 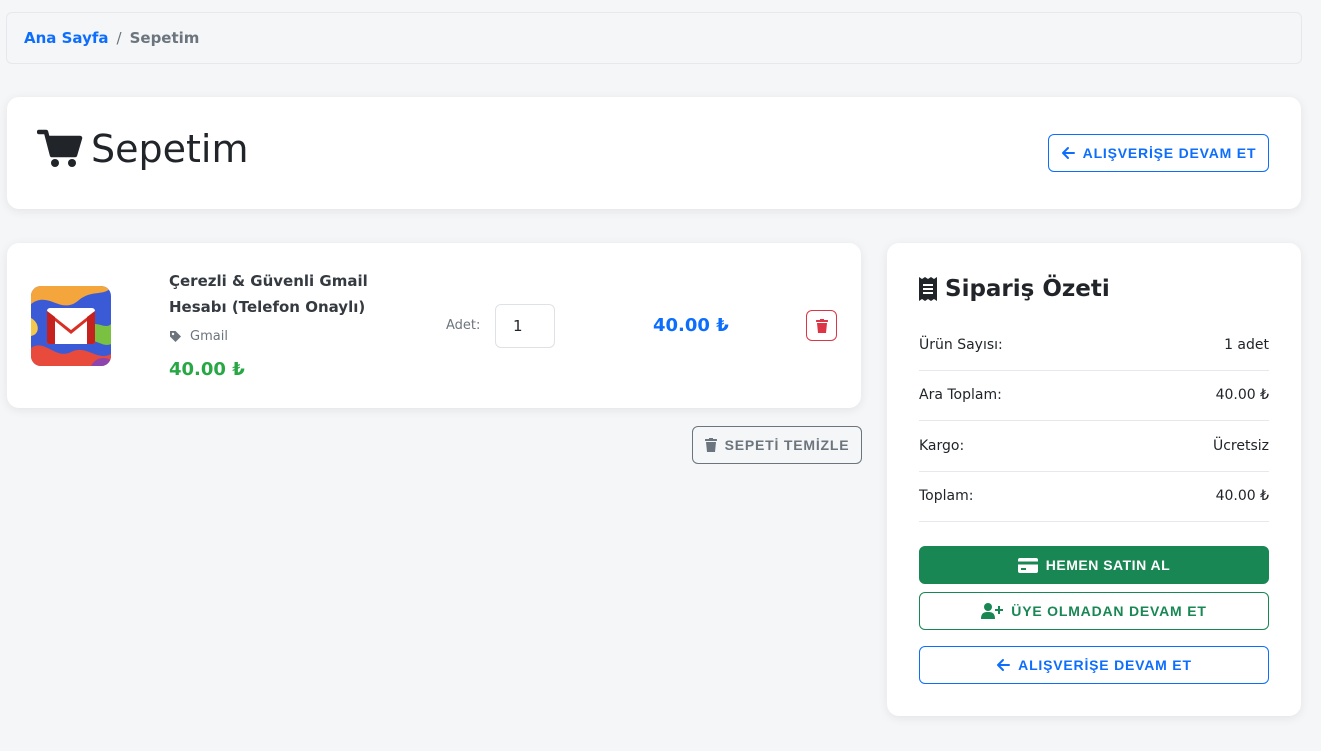 What do you see at coordinates (60, 148) in the screenshot?
I see `cart-icon` at bounding box center [60, 148].